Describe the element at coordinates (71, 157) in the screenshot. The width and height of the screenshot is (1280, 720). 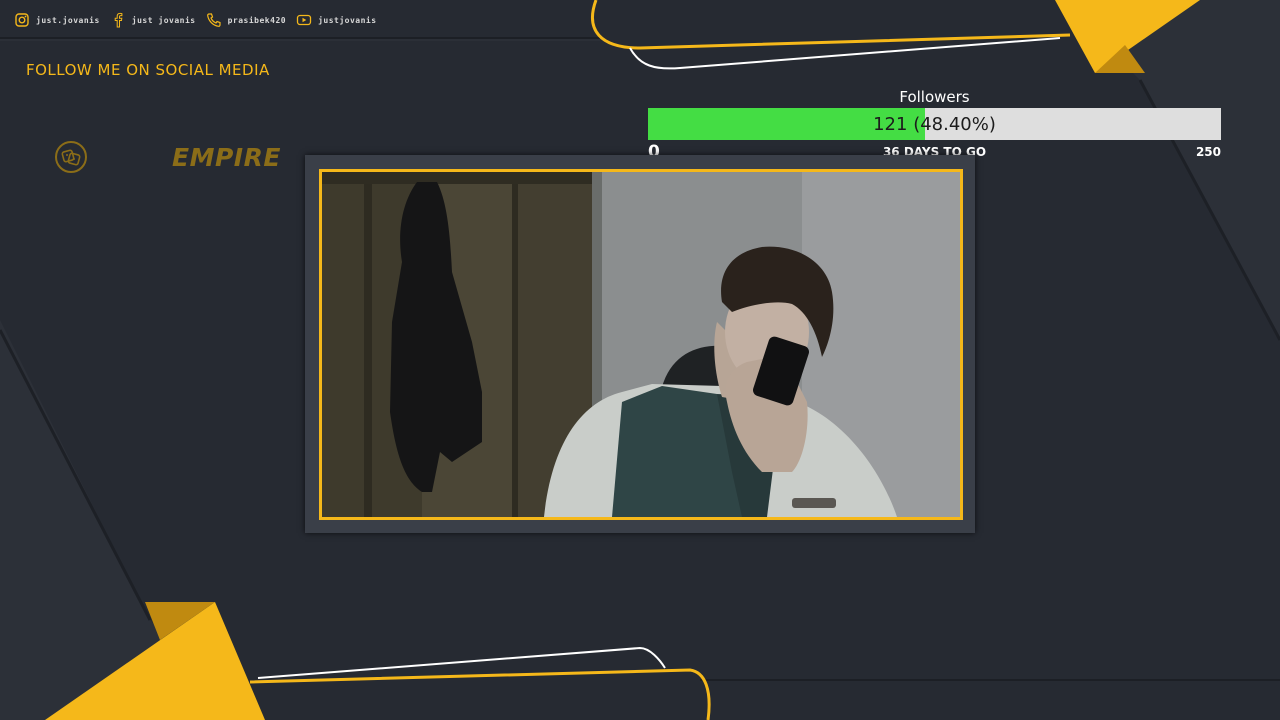
I see `dice-logo-icon` at that location.